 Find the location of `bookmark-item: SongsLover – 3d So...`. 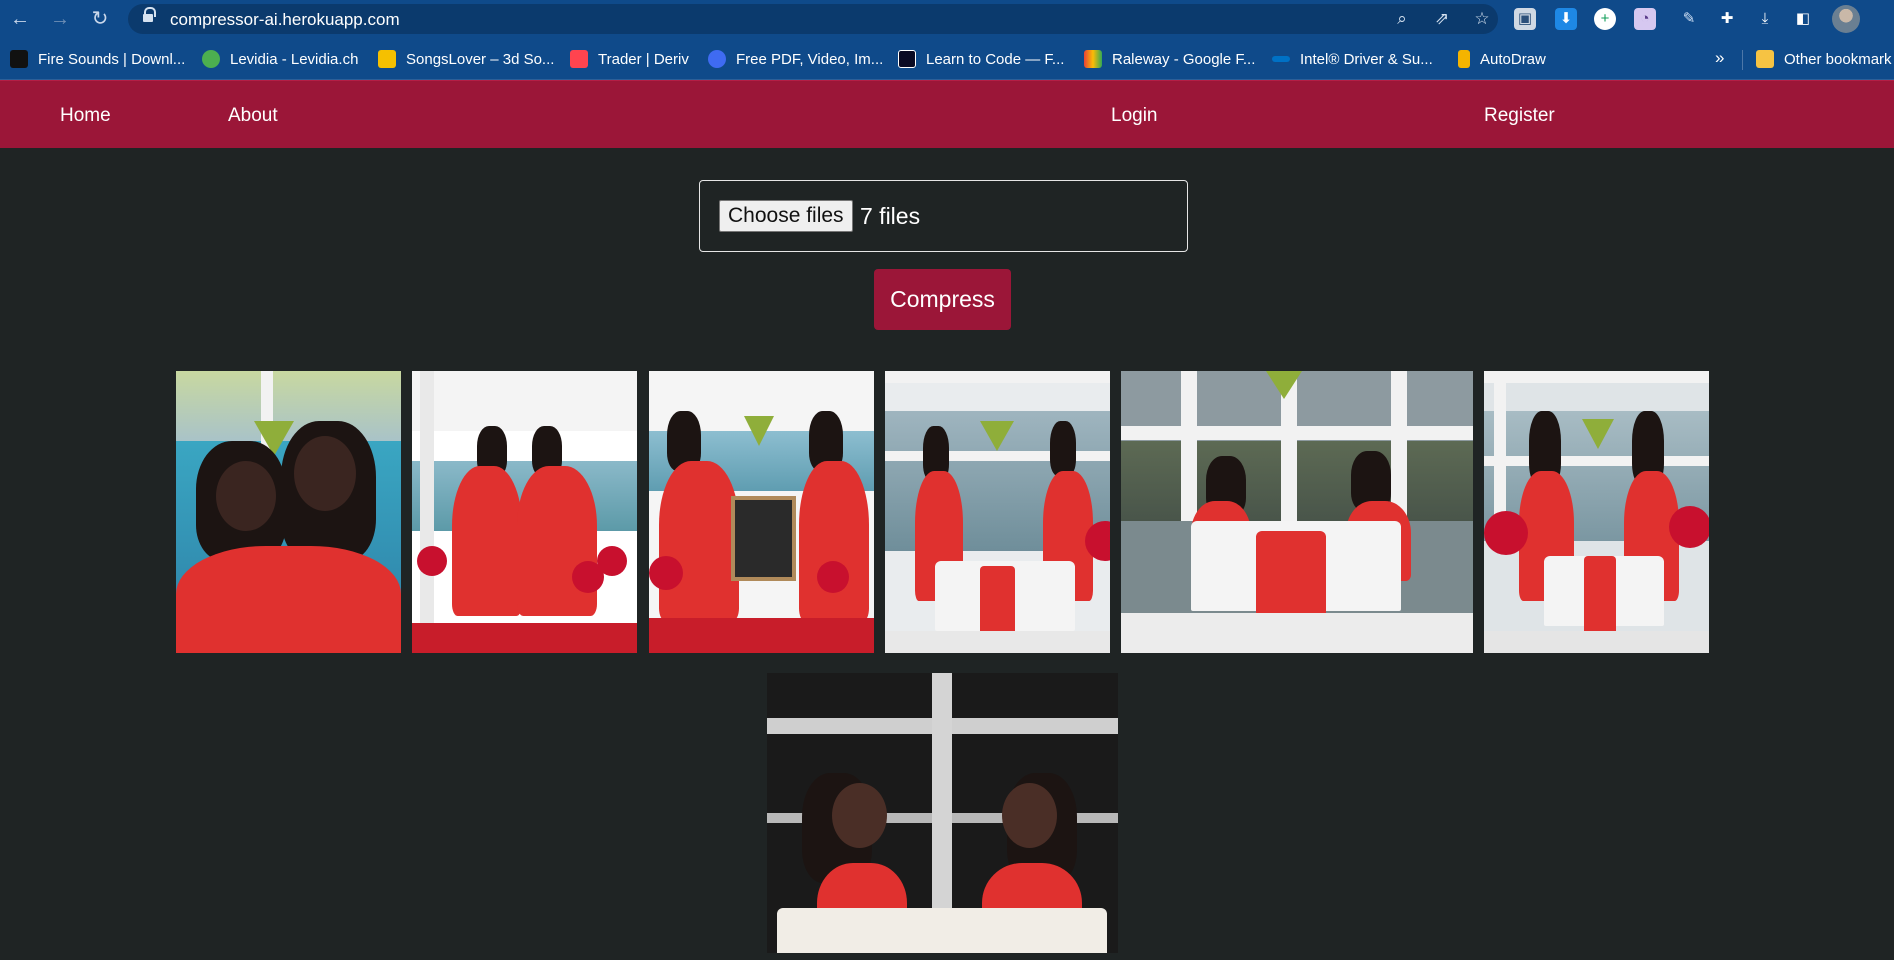

bookmark-item: SongsLover – 3d So... is located at coordinates (466, 59).